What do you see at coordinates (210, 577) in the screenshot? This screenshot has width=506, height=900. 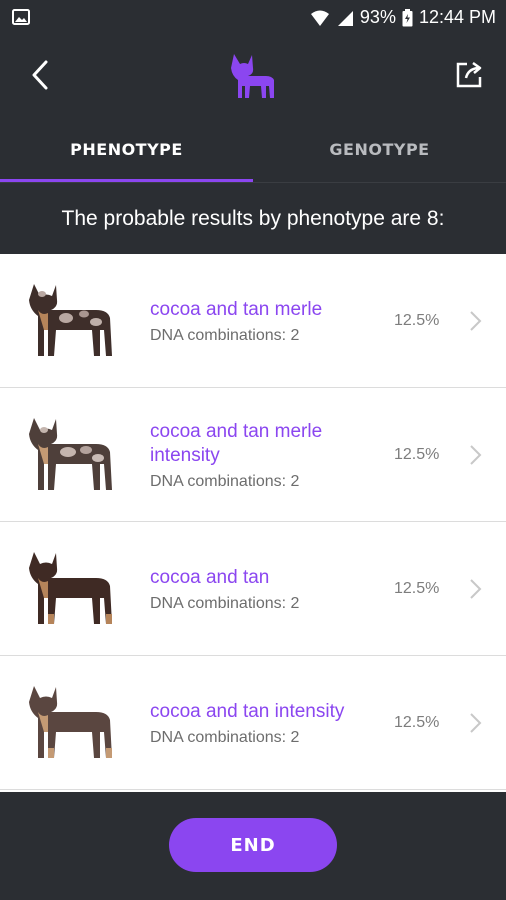 I see `phenotype-name: cocoa and tan` at bounding box center [210, 577].